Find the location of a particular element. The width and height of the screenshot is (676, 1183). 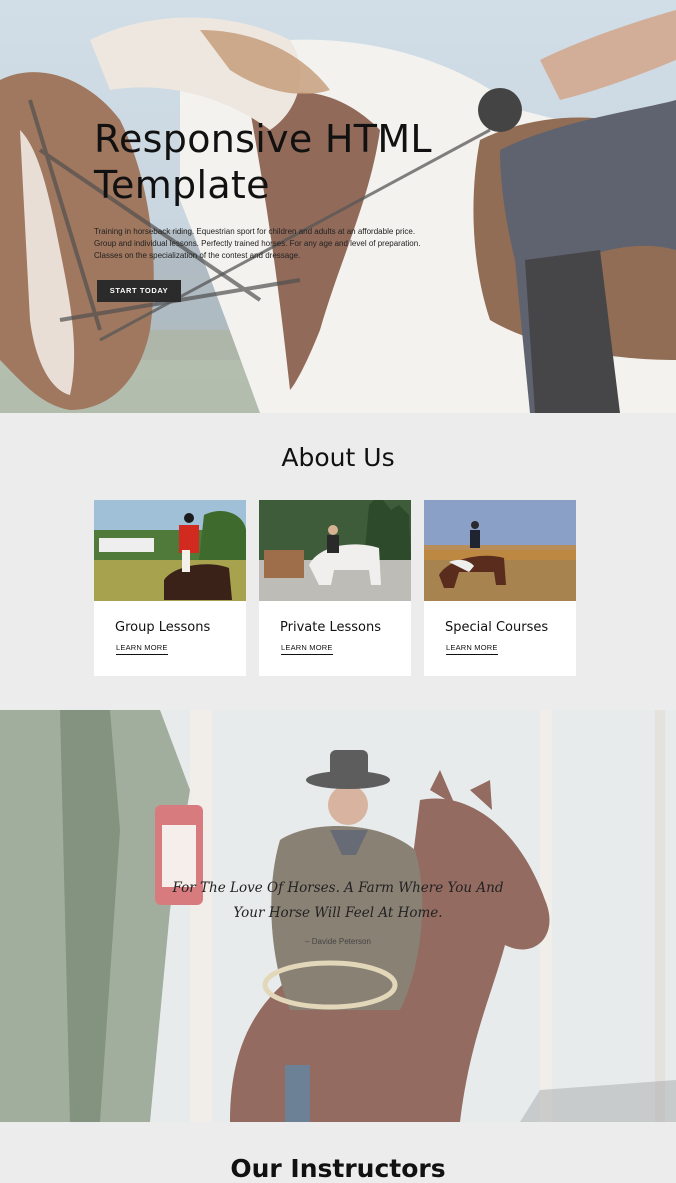

card-private-lessons: Private Lessons LEARN MORE is located at coordinates (335, 588).